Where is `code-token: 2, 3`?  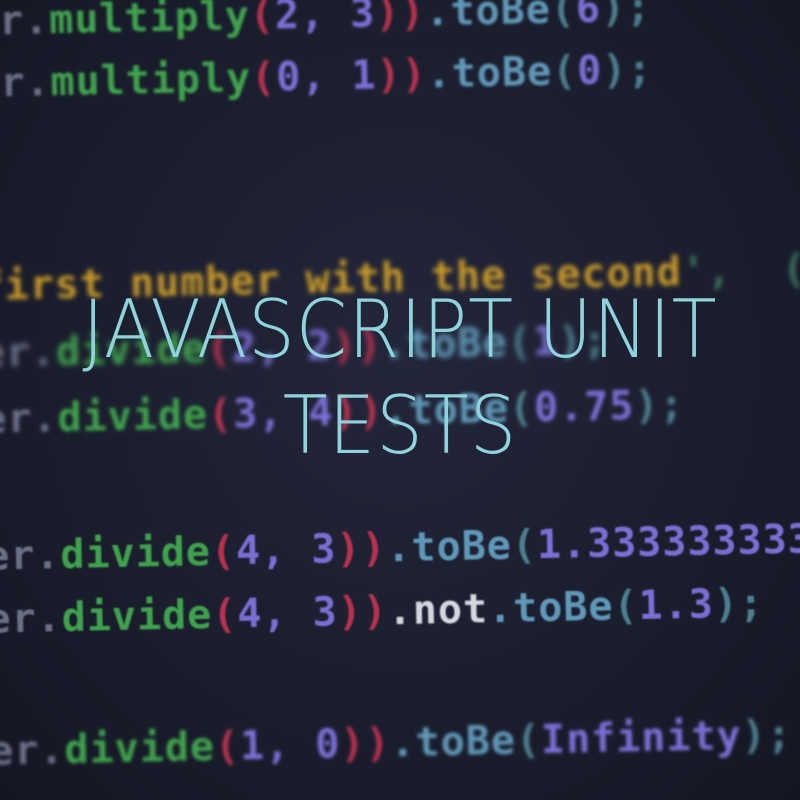 code-token: 2, 3 is located at coordinates (325, 19).